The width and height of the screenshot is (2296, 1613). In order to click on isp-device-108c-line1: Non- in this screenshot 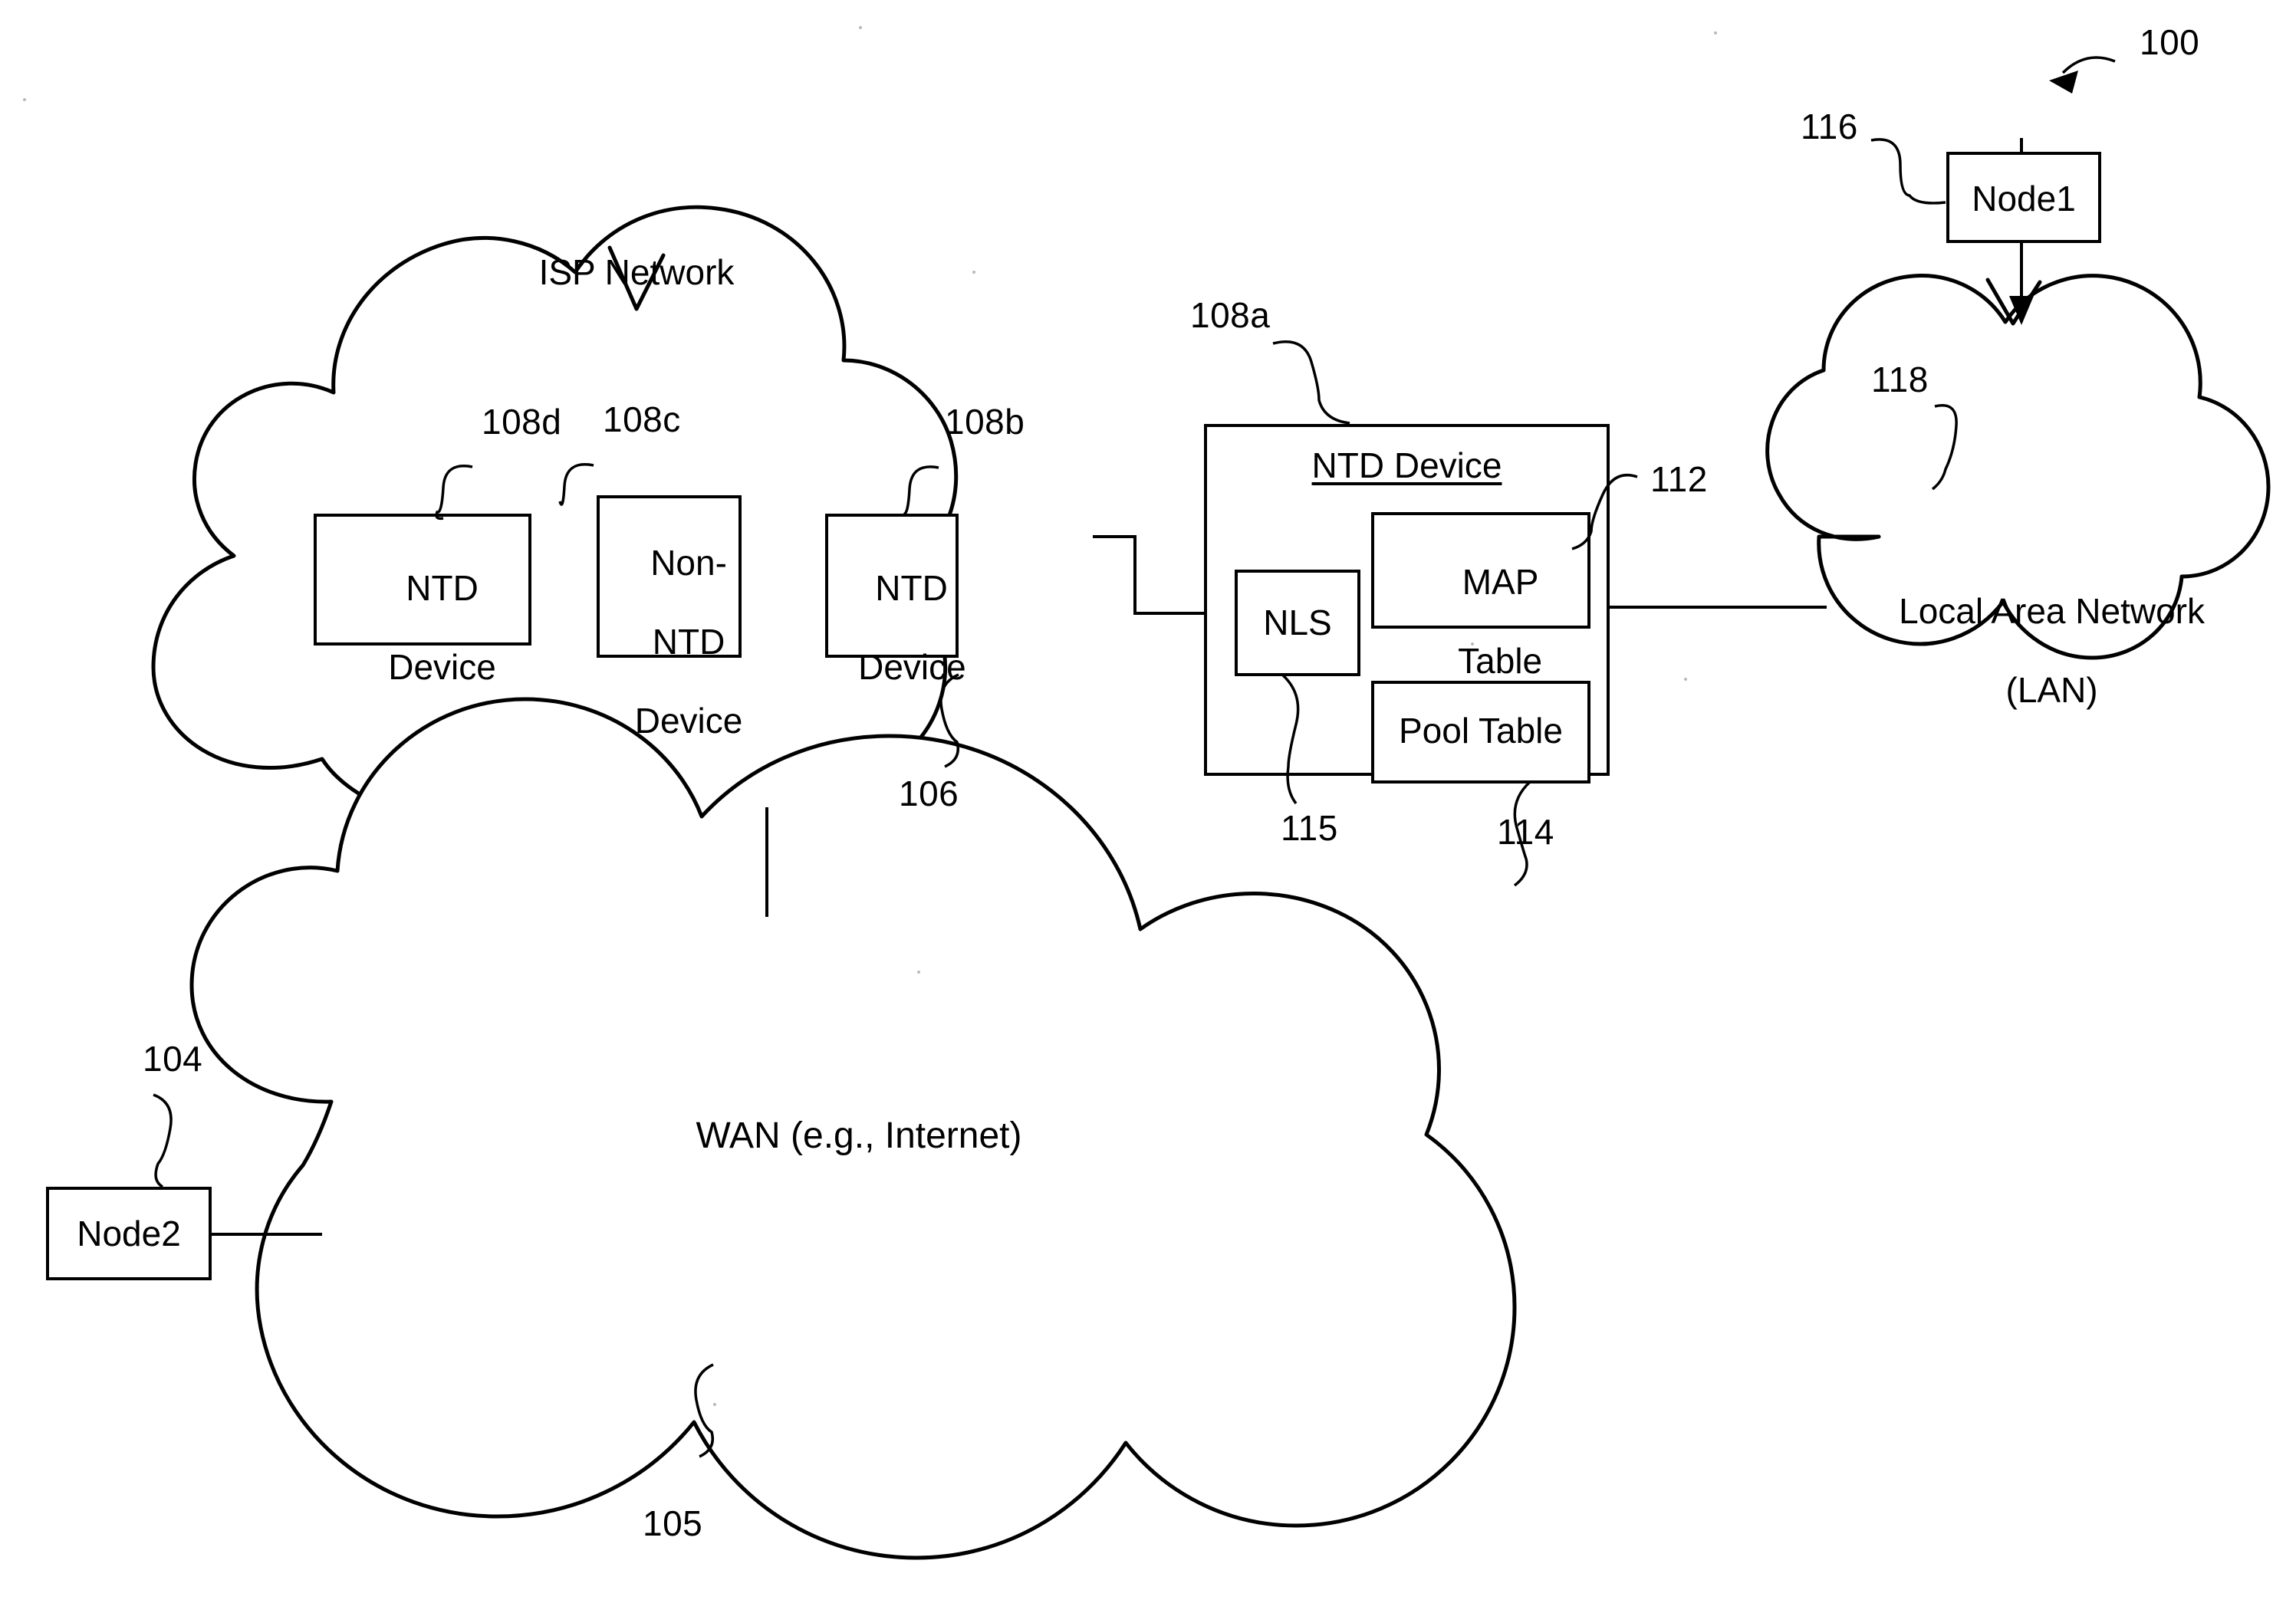, I will do `click(688, 562)`.